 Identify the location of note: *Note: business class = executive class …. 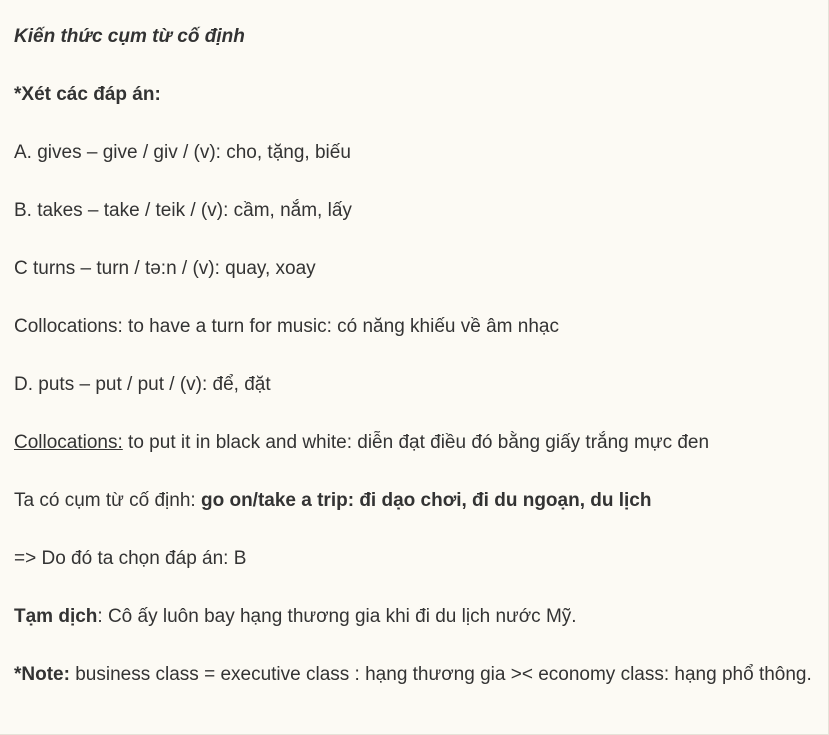
(414, 674).